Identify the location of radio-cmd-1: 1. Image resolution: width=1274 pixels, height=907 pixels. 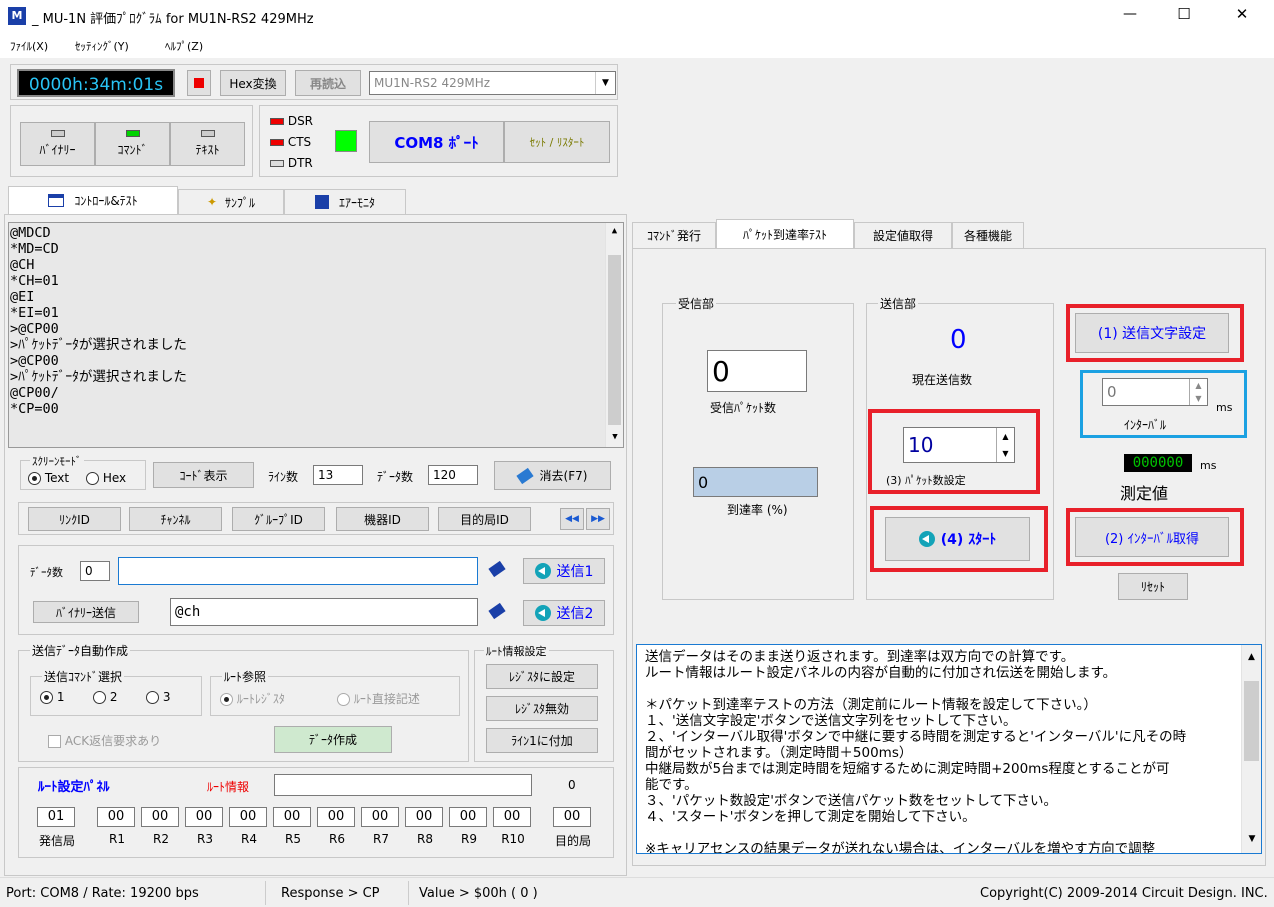
(52, 697).